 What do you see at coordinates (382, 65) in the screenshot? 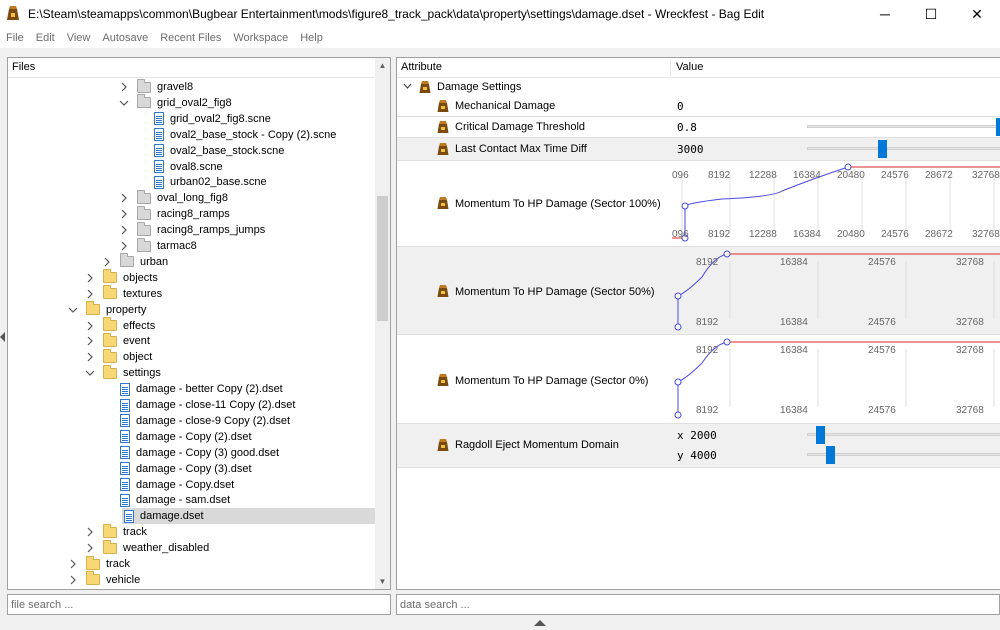
I see `scroll-up-icon: ▲` at bounding box center [382, 65].